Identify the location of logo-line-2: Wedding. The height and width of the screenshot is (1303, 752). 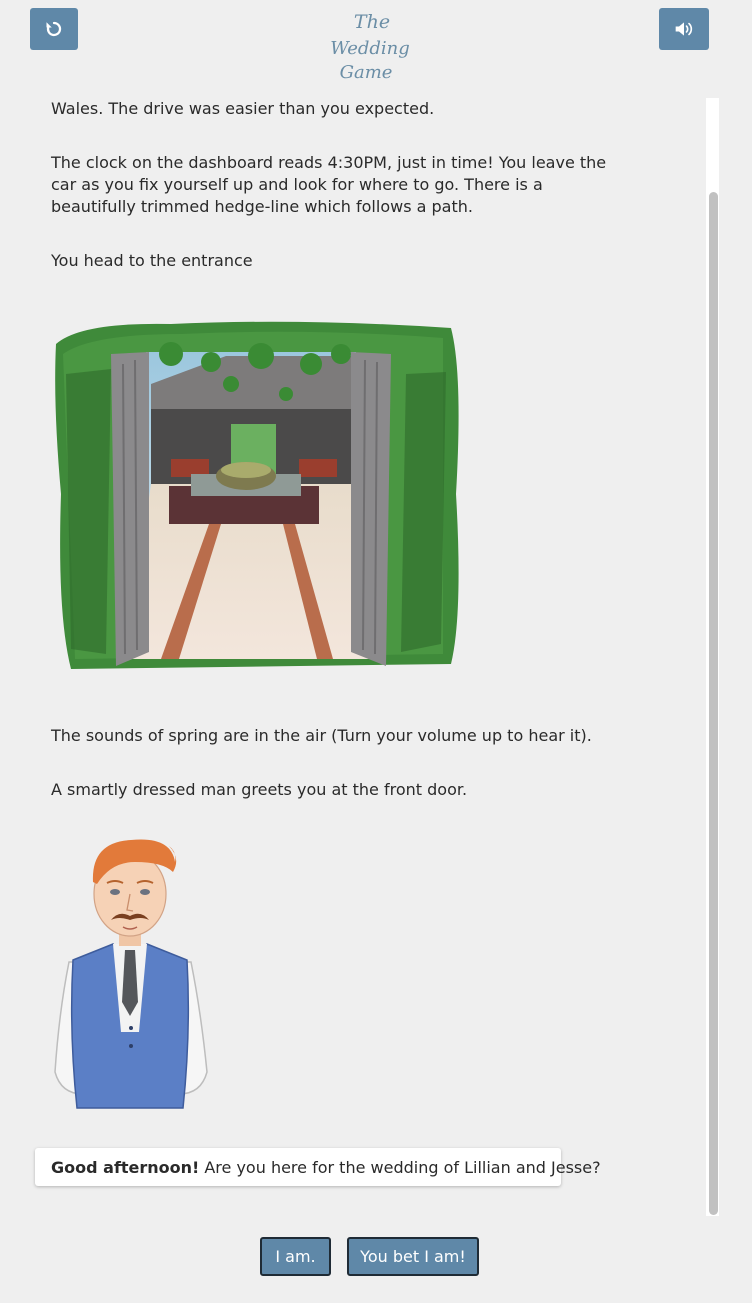
(370, 48).